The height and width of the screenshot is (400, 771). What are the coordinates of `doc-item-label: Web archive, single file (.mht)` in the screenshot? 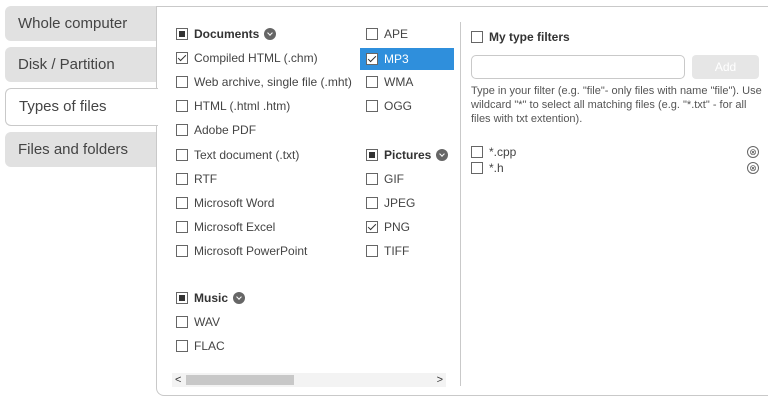 It's located at (273, 82).